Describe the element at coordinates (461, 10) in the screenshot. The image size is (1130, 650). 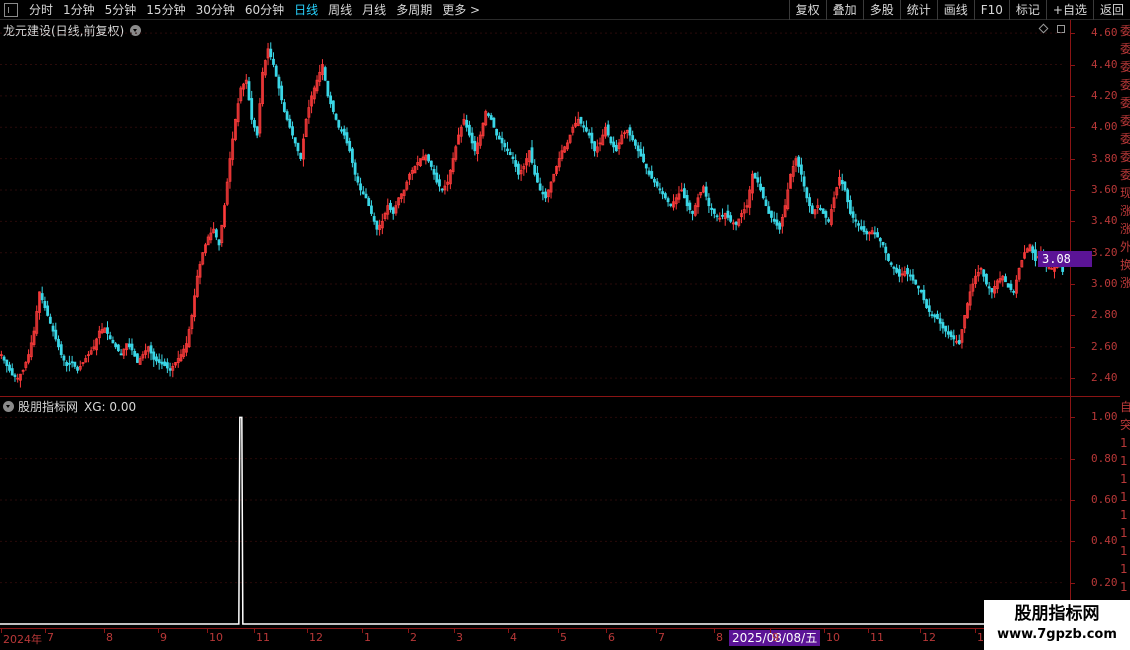
I see `period-tab: 更多 >` at that location.